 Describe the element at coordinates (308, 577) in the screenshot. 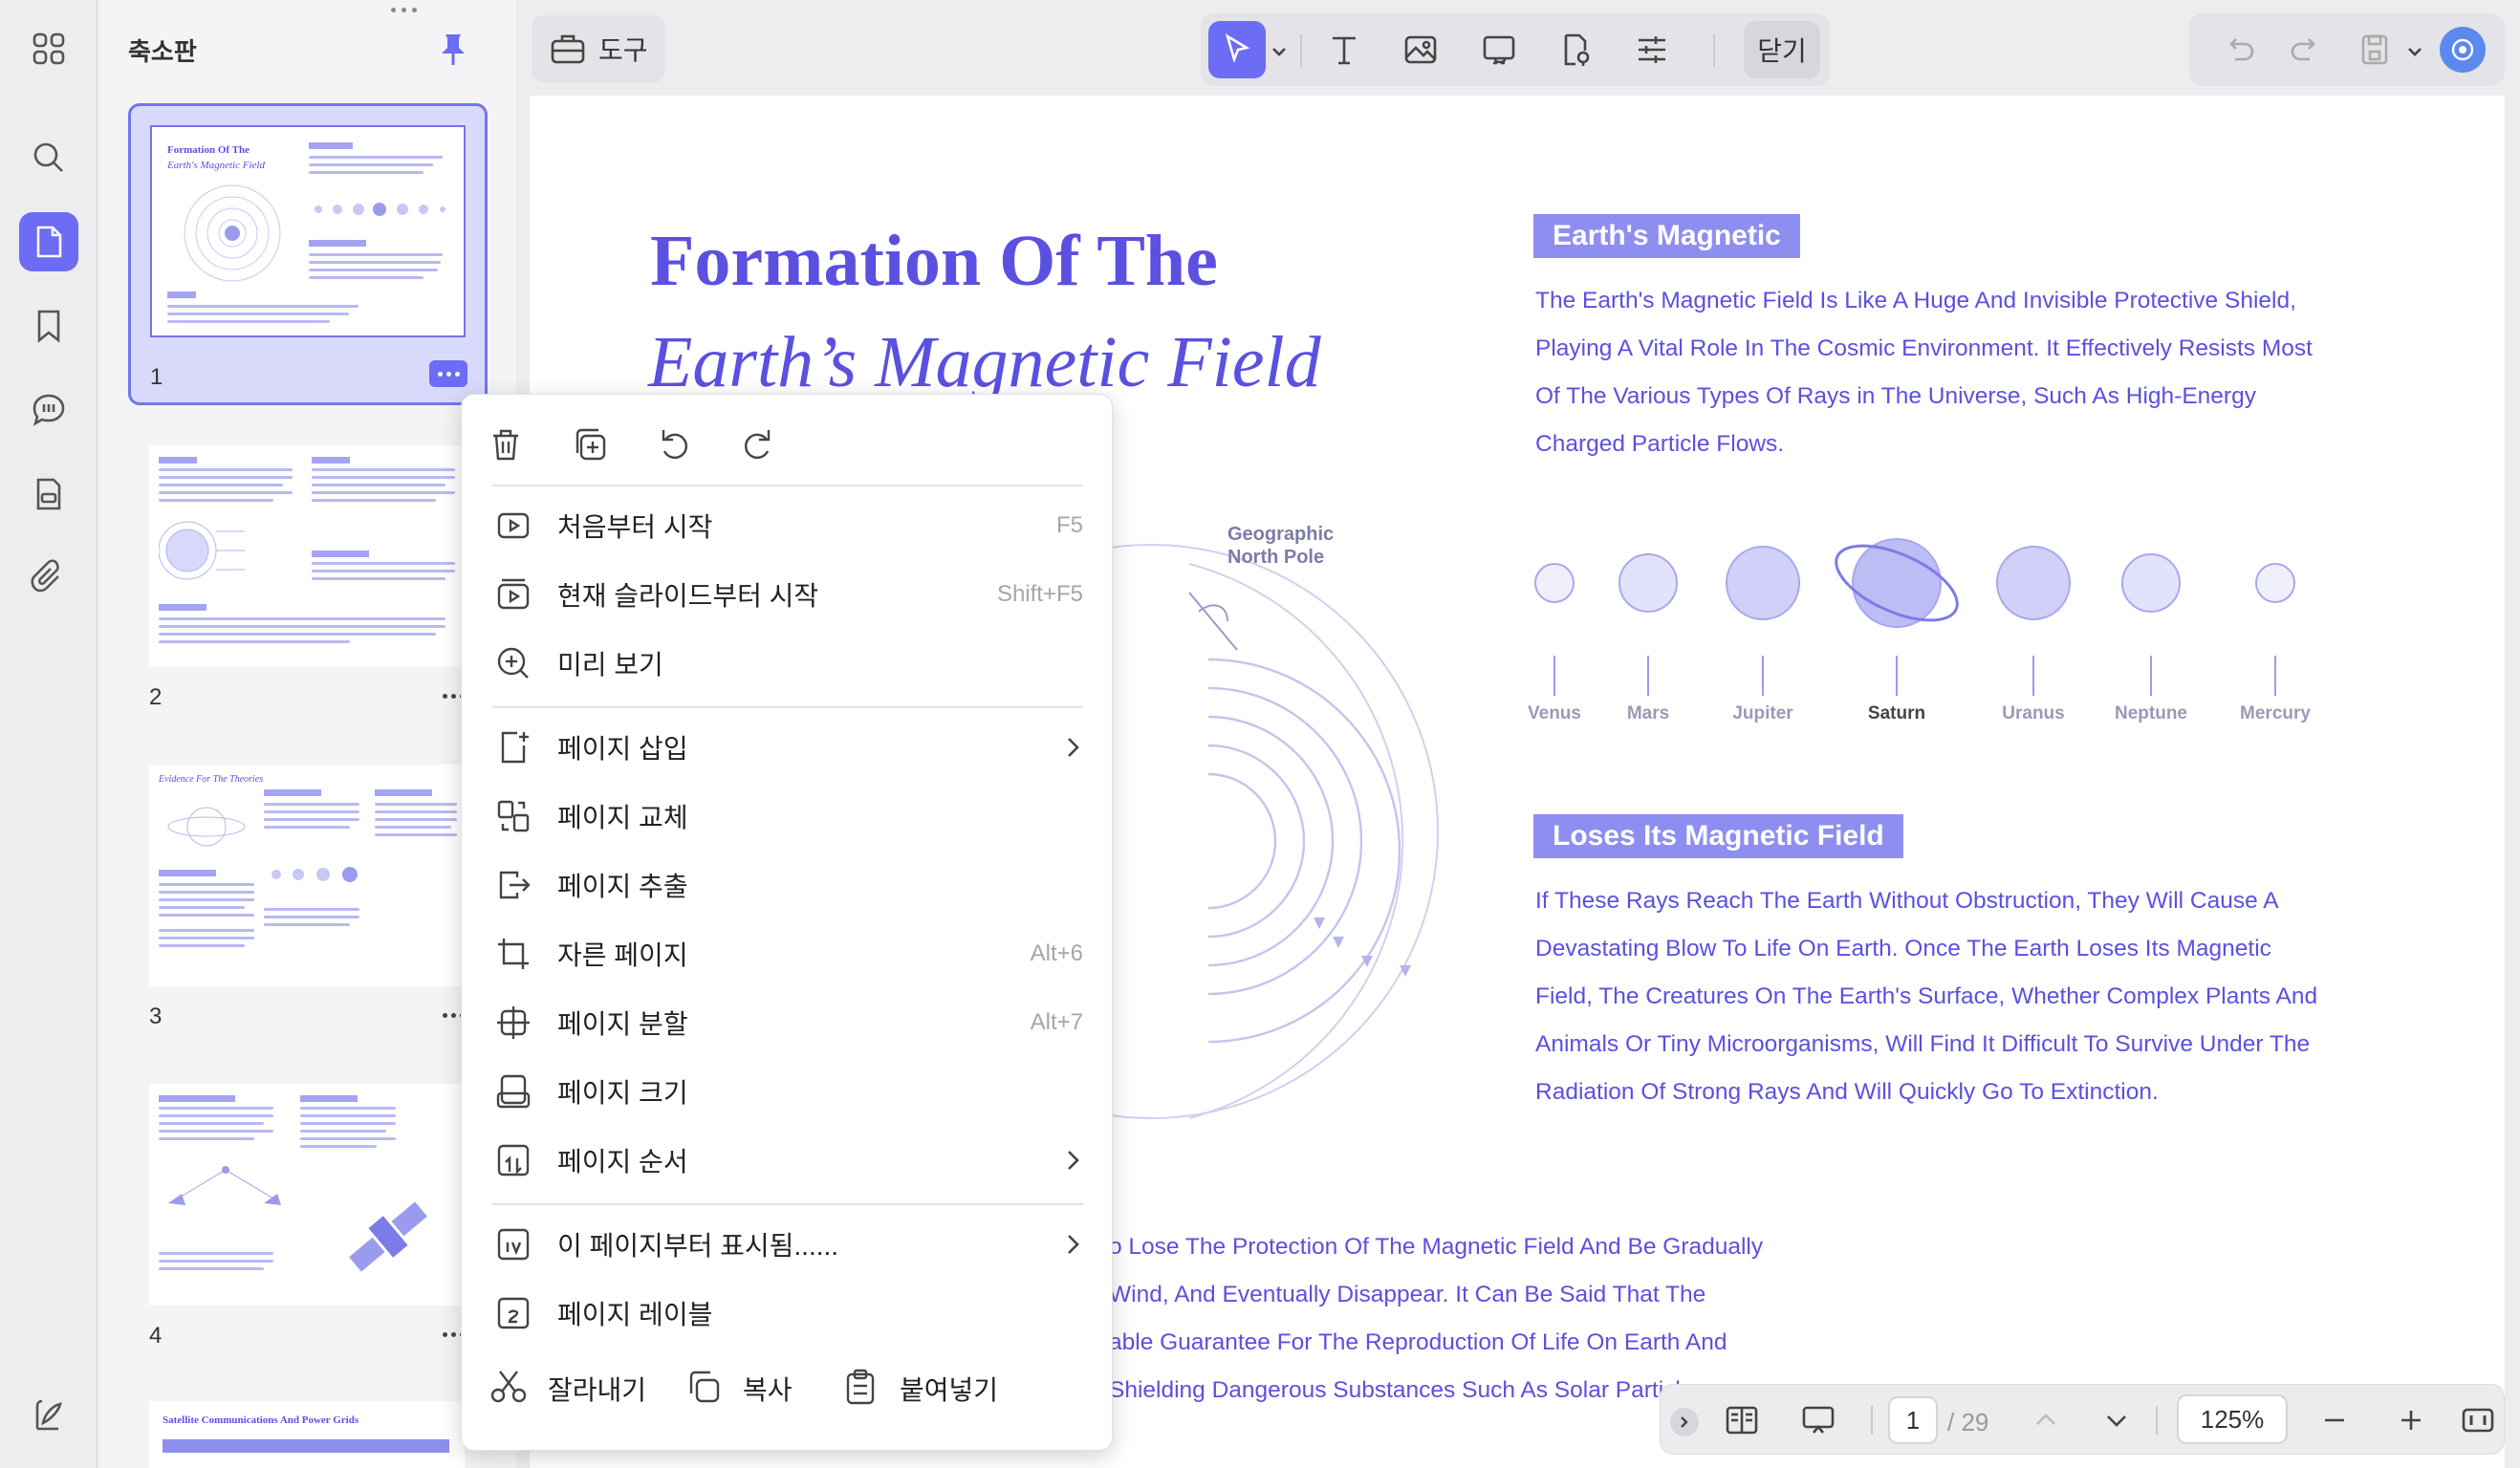

I see `thumbnail-page-2: 2` at that location.